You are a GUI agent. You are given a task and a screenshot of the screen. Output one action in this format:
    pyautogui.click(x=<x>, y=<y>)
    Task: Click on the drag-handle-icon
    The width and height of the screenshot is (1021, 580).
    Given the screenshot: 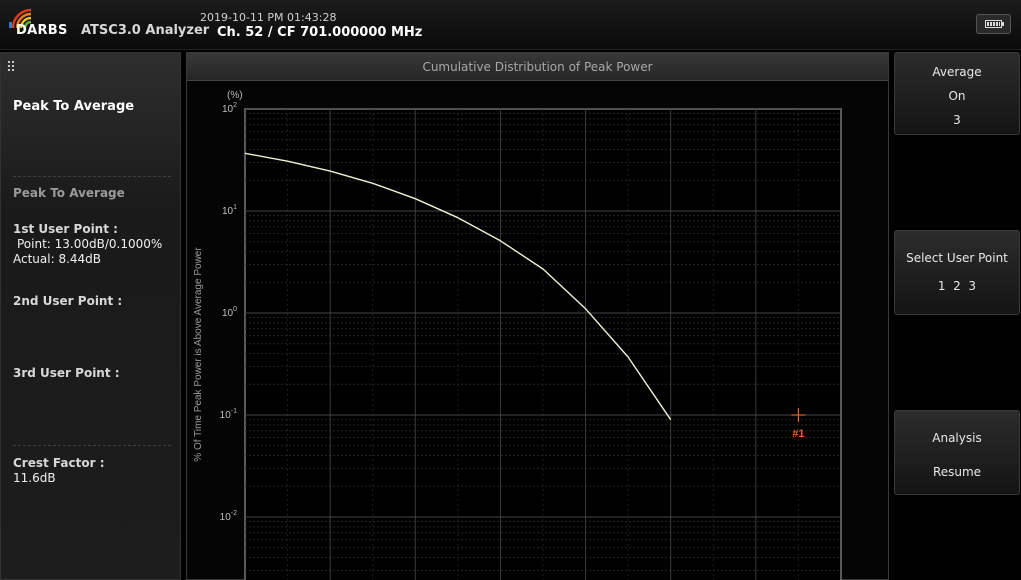 What is the action you would take?
    pyautogui.click(x=11, y=66)
    